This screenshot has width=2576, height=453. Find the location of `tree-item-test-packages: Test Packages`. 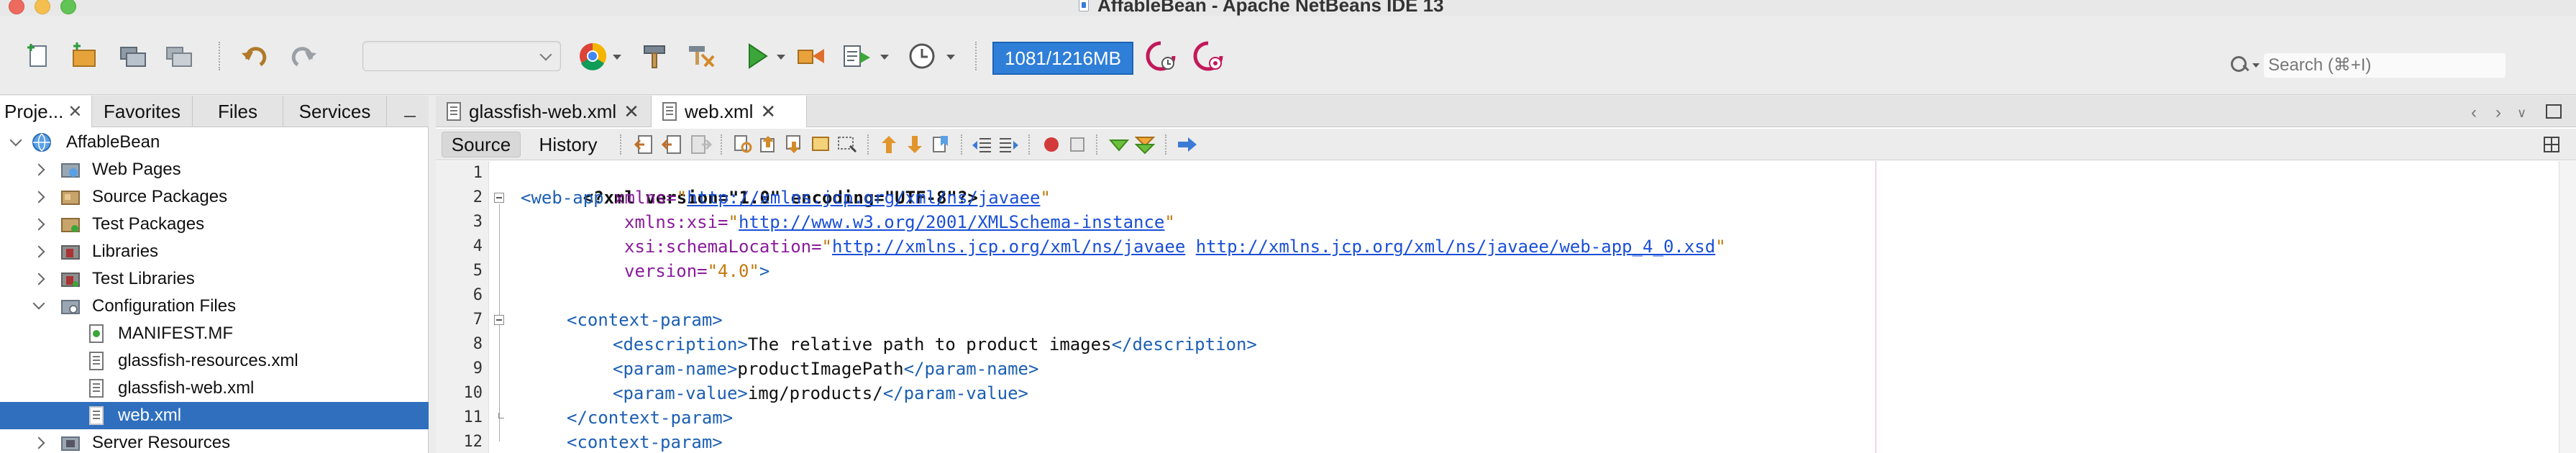

tree-item-test-packages: Test Packages is located at coordinates (214, 225).